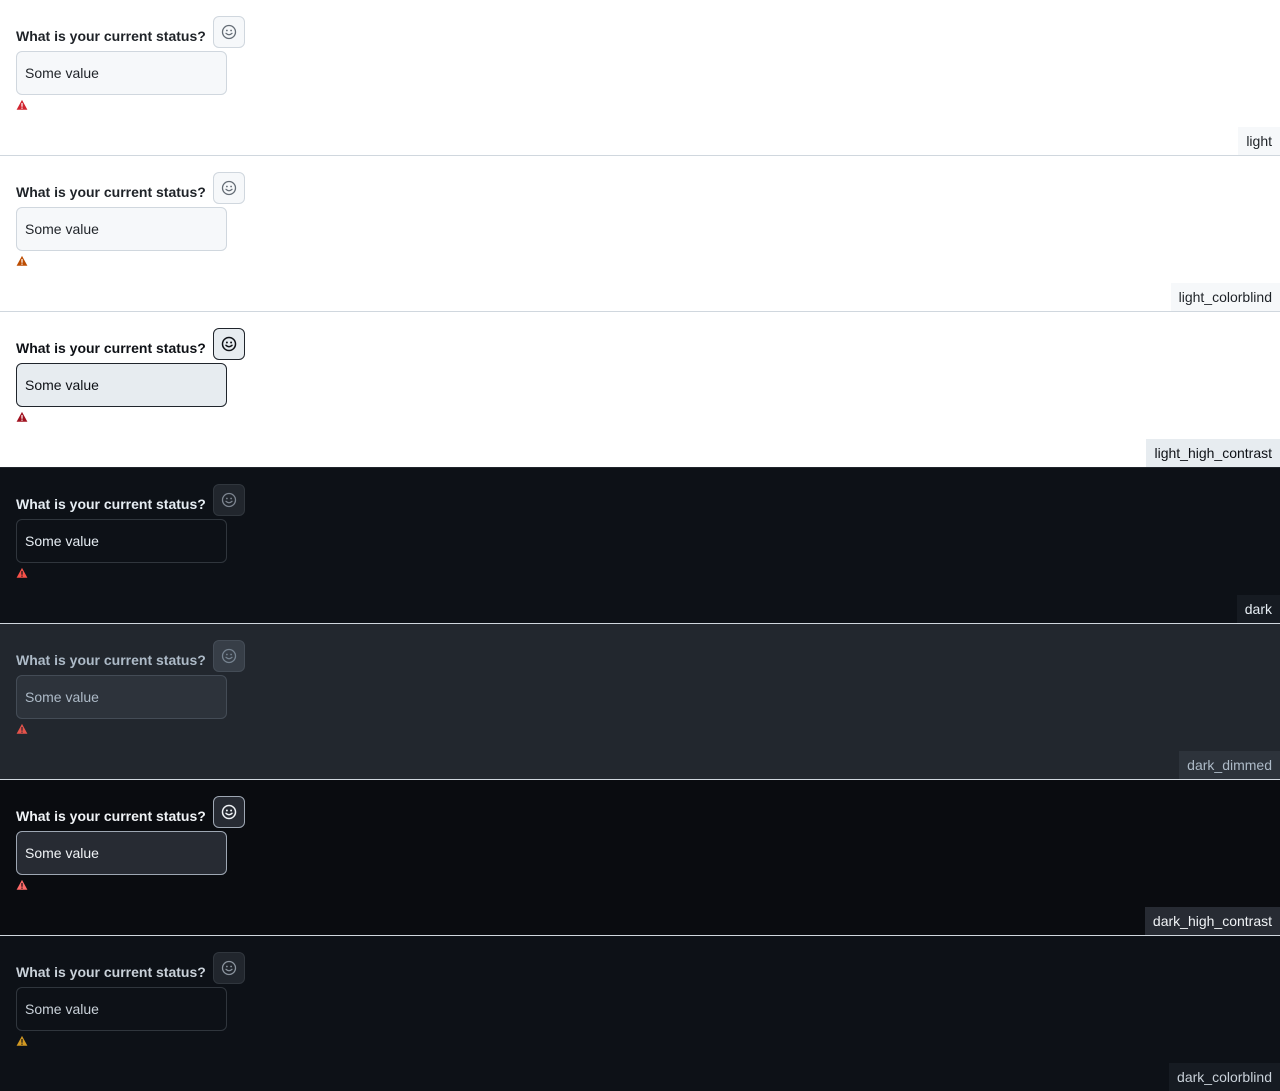 Image resolution: width=1280 pixels, height=1091 pixels. What do you see at coordinates (1212, 921) in the screenshot?
I see `theme-name-label: dark_high_contrast` at bounding box center [1212, 921].